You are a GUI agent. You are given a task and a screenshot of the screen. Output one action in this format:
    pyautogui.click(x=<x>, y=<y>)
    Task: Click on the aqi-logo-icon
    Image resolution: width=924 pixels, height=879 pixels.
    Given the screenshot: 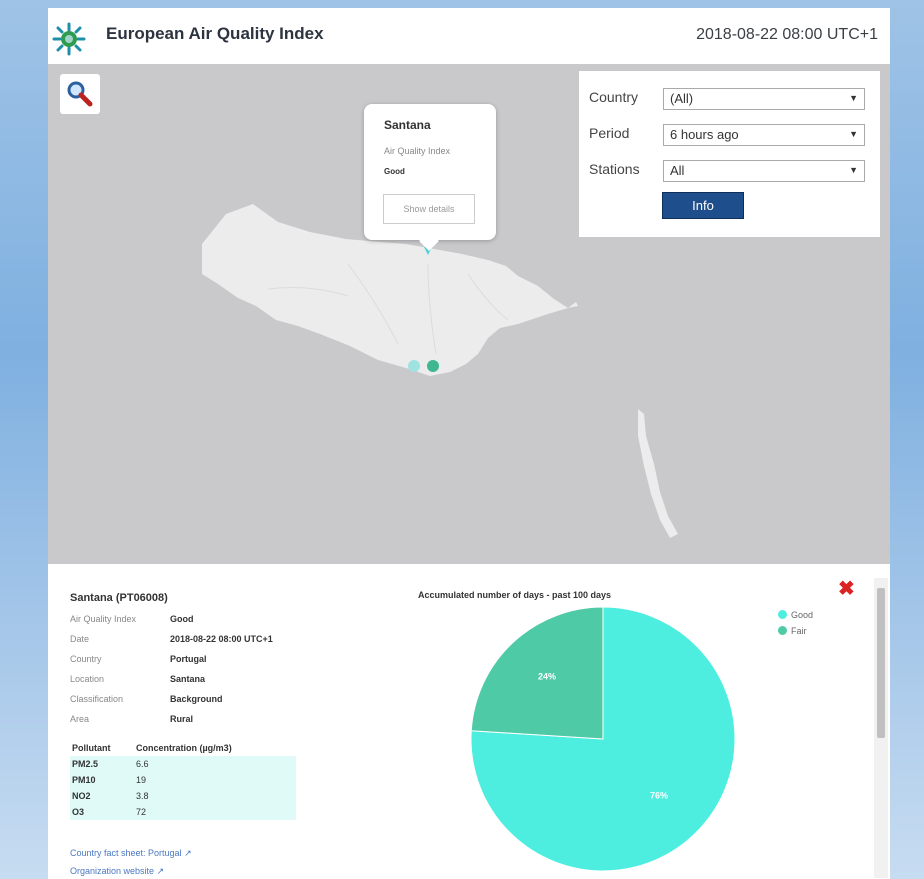 What is the action you would take?
    pyautogui.click(x=69, y=39)
    